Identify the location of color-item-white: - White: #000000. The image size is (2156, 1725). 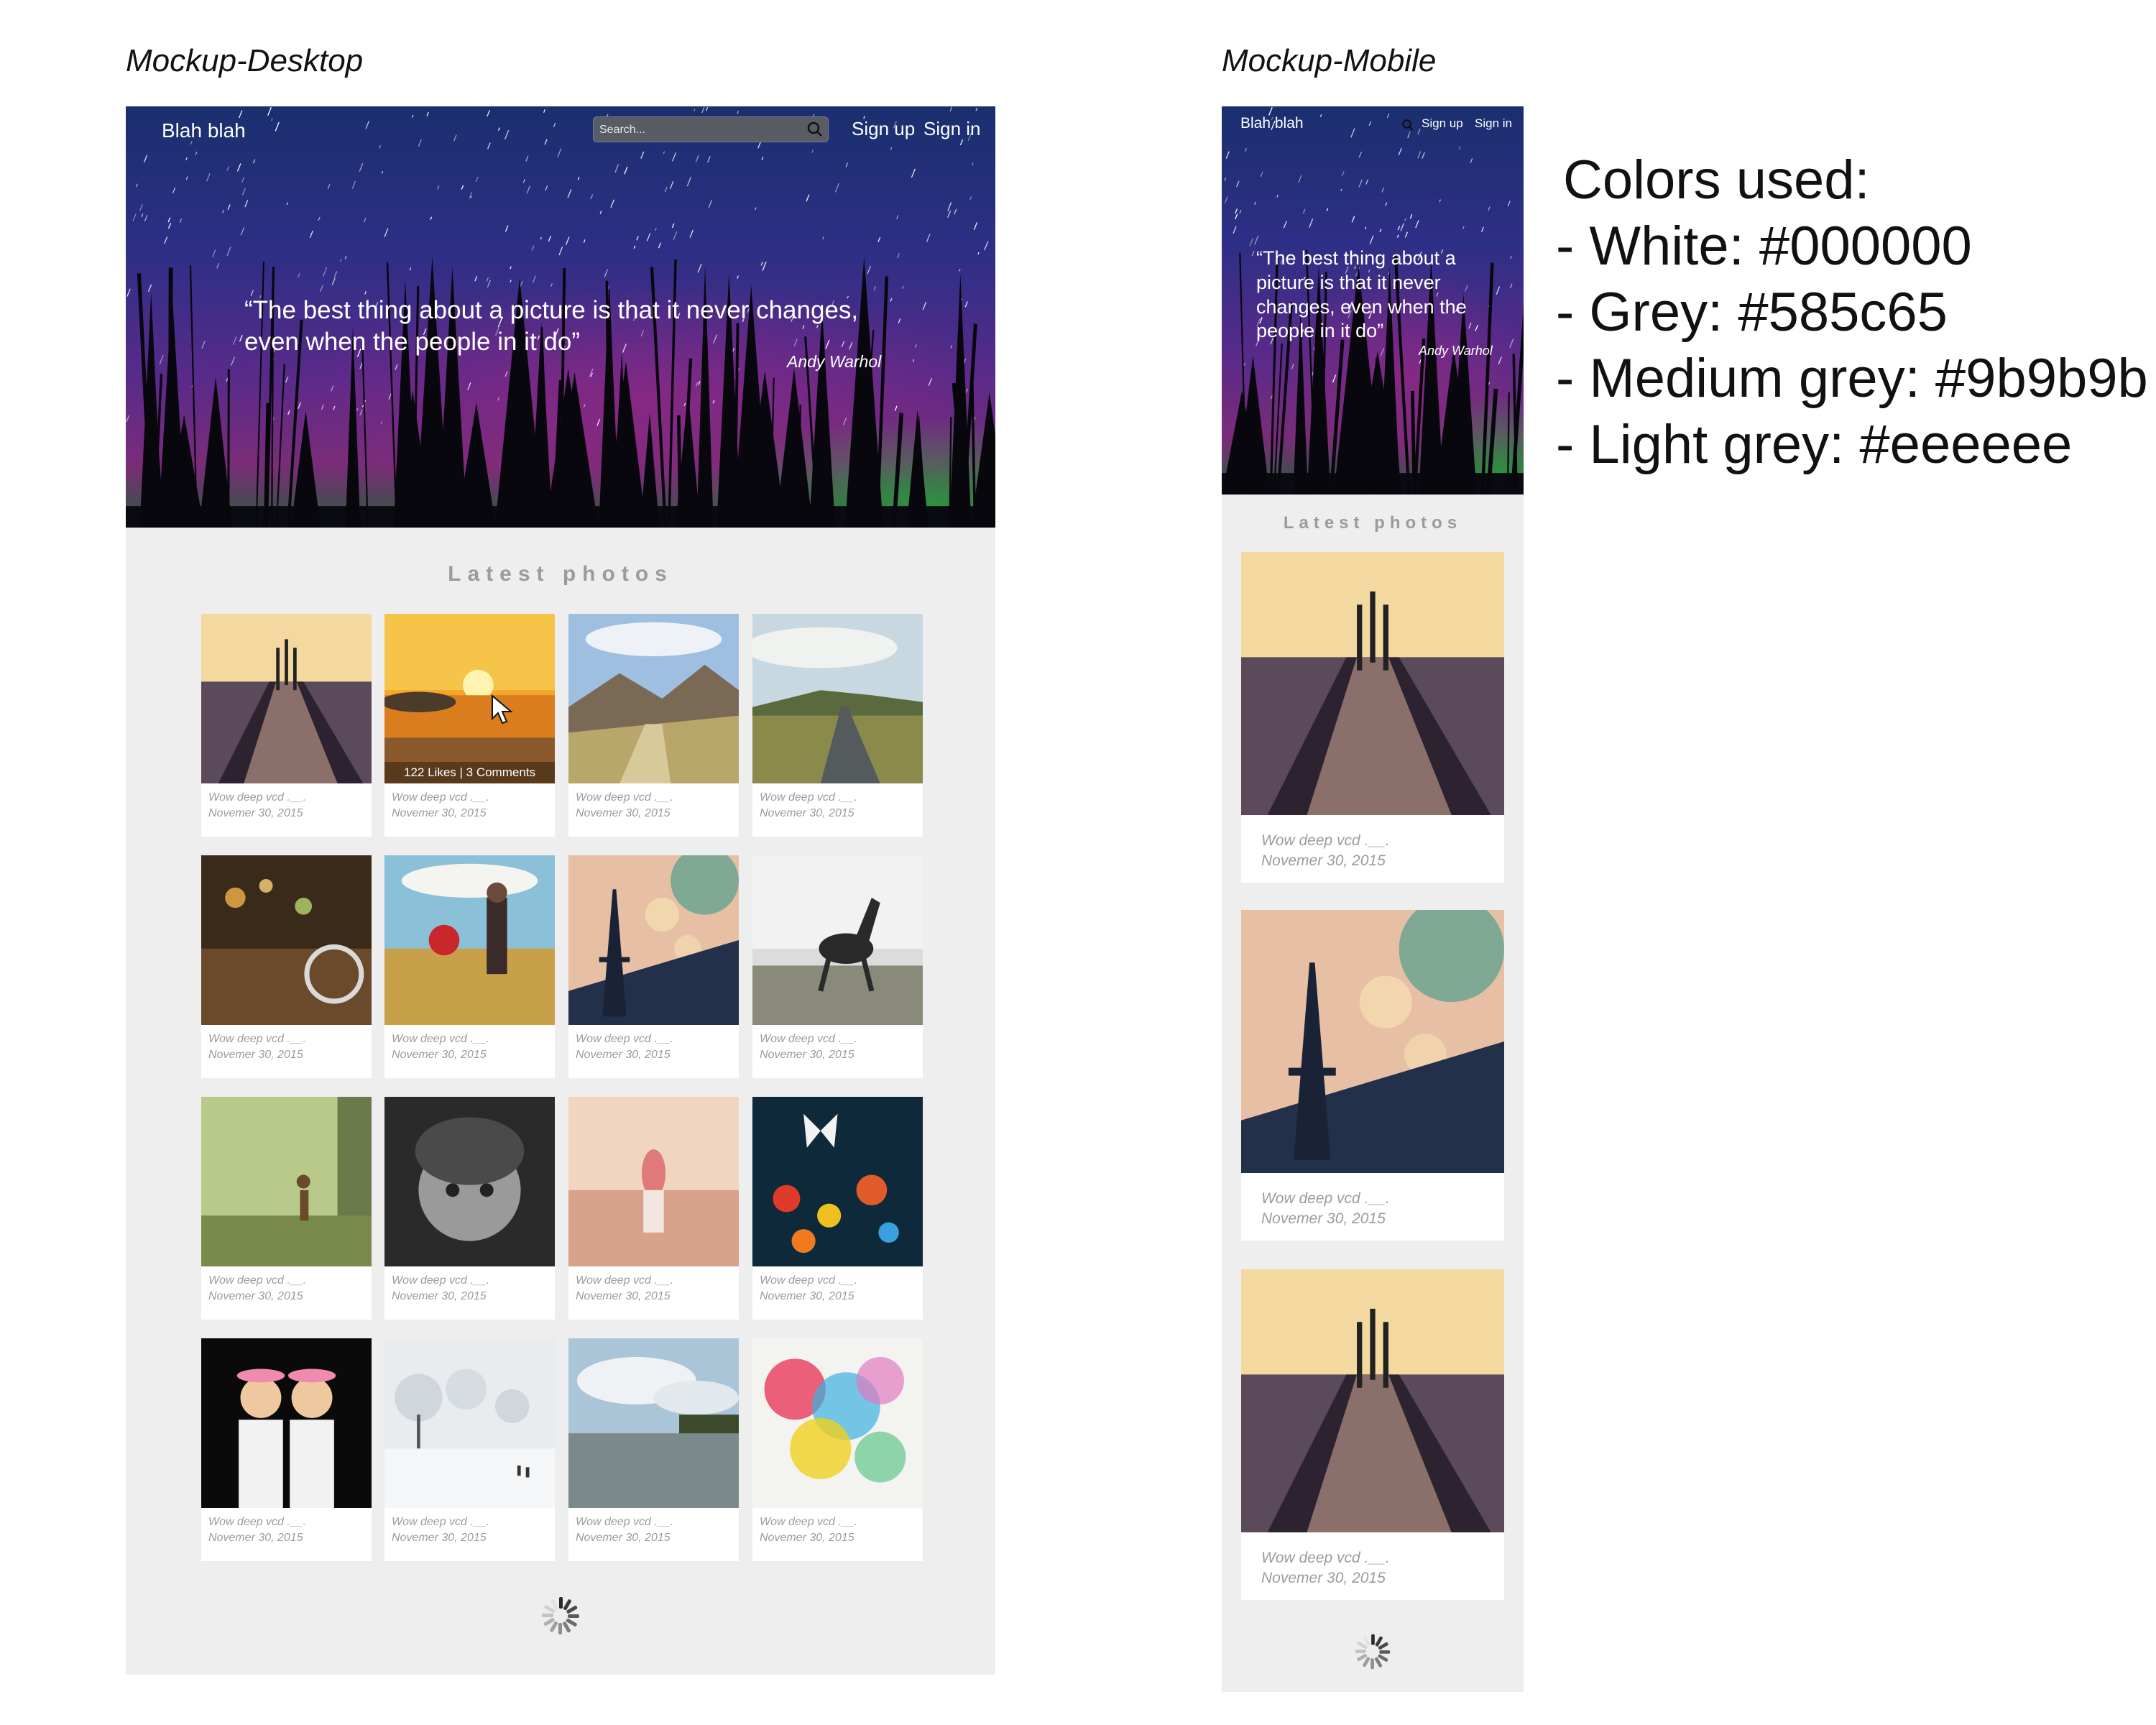
(1764, 246).